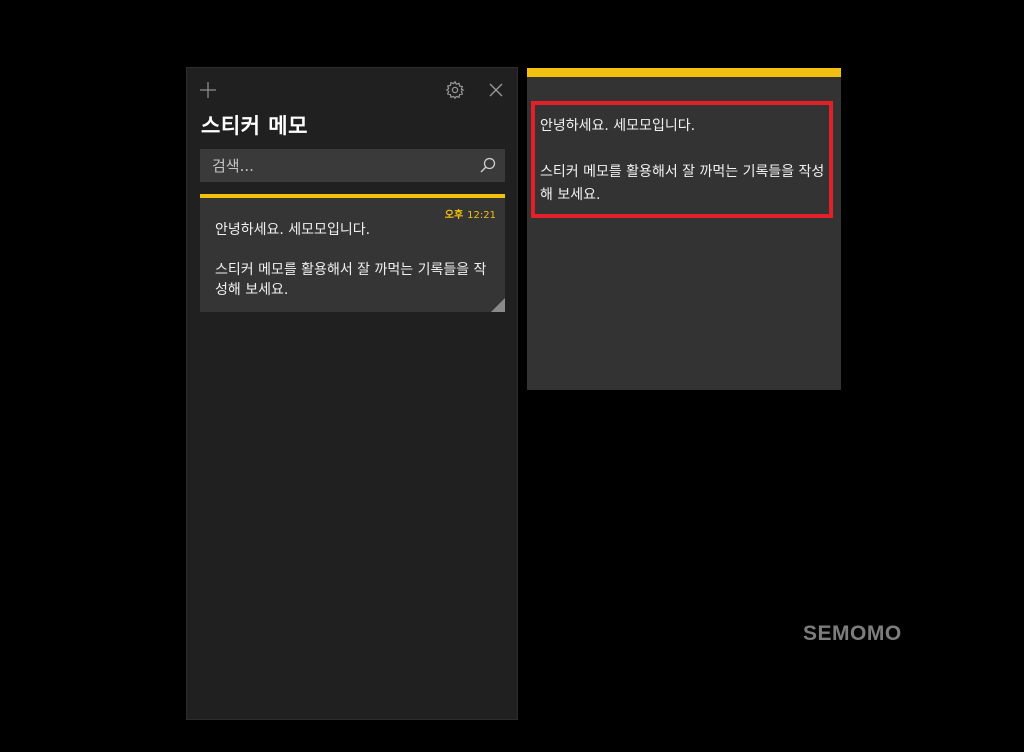 The height and width of the screenshot is (752, 1024). I want to click on plus-icon, so click(208, 90).